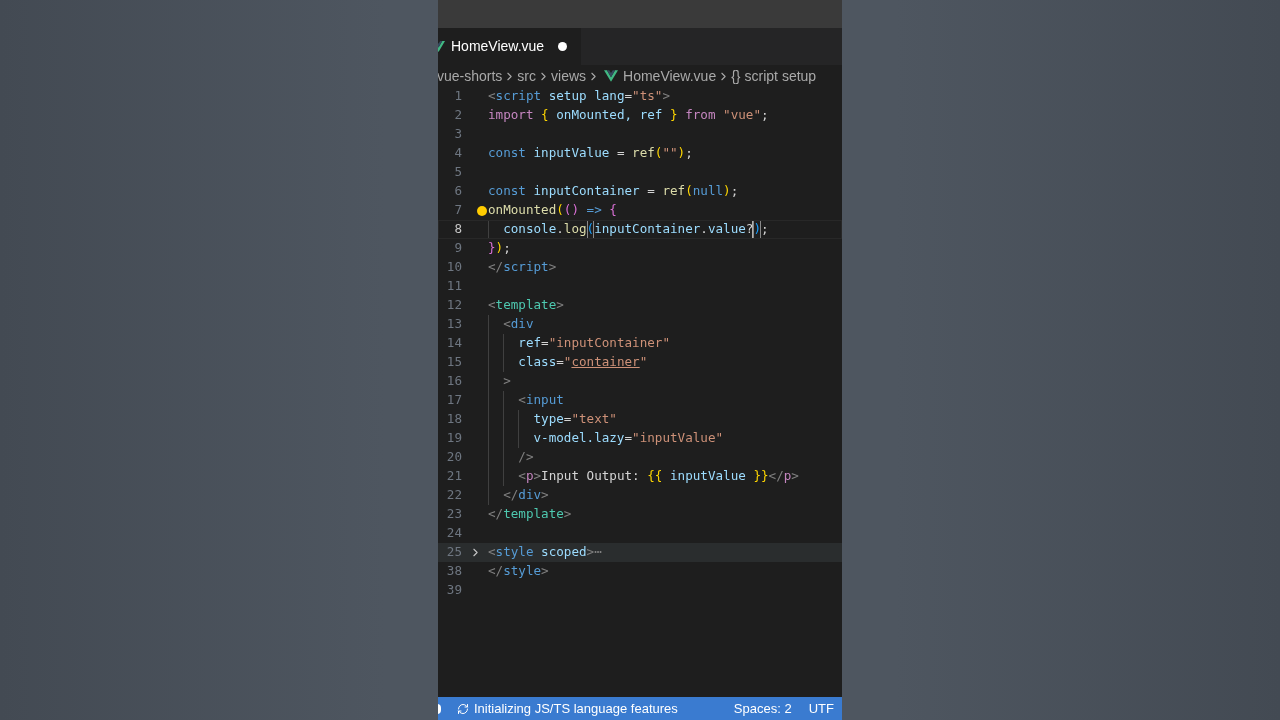 Image resolution: width=1280 pixels, height=720 pixels. I want to click on code-text: <p>Input Output: {{ inputValue }}</p>, so click(643, 476).